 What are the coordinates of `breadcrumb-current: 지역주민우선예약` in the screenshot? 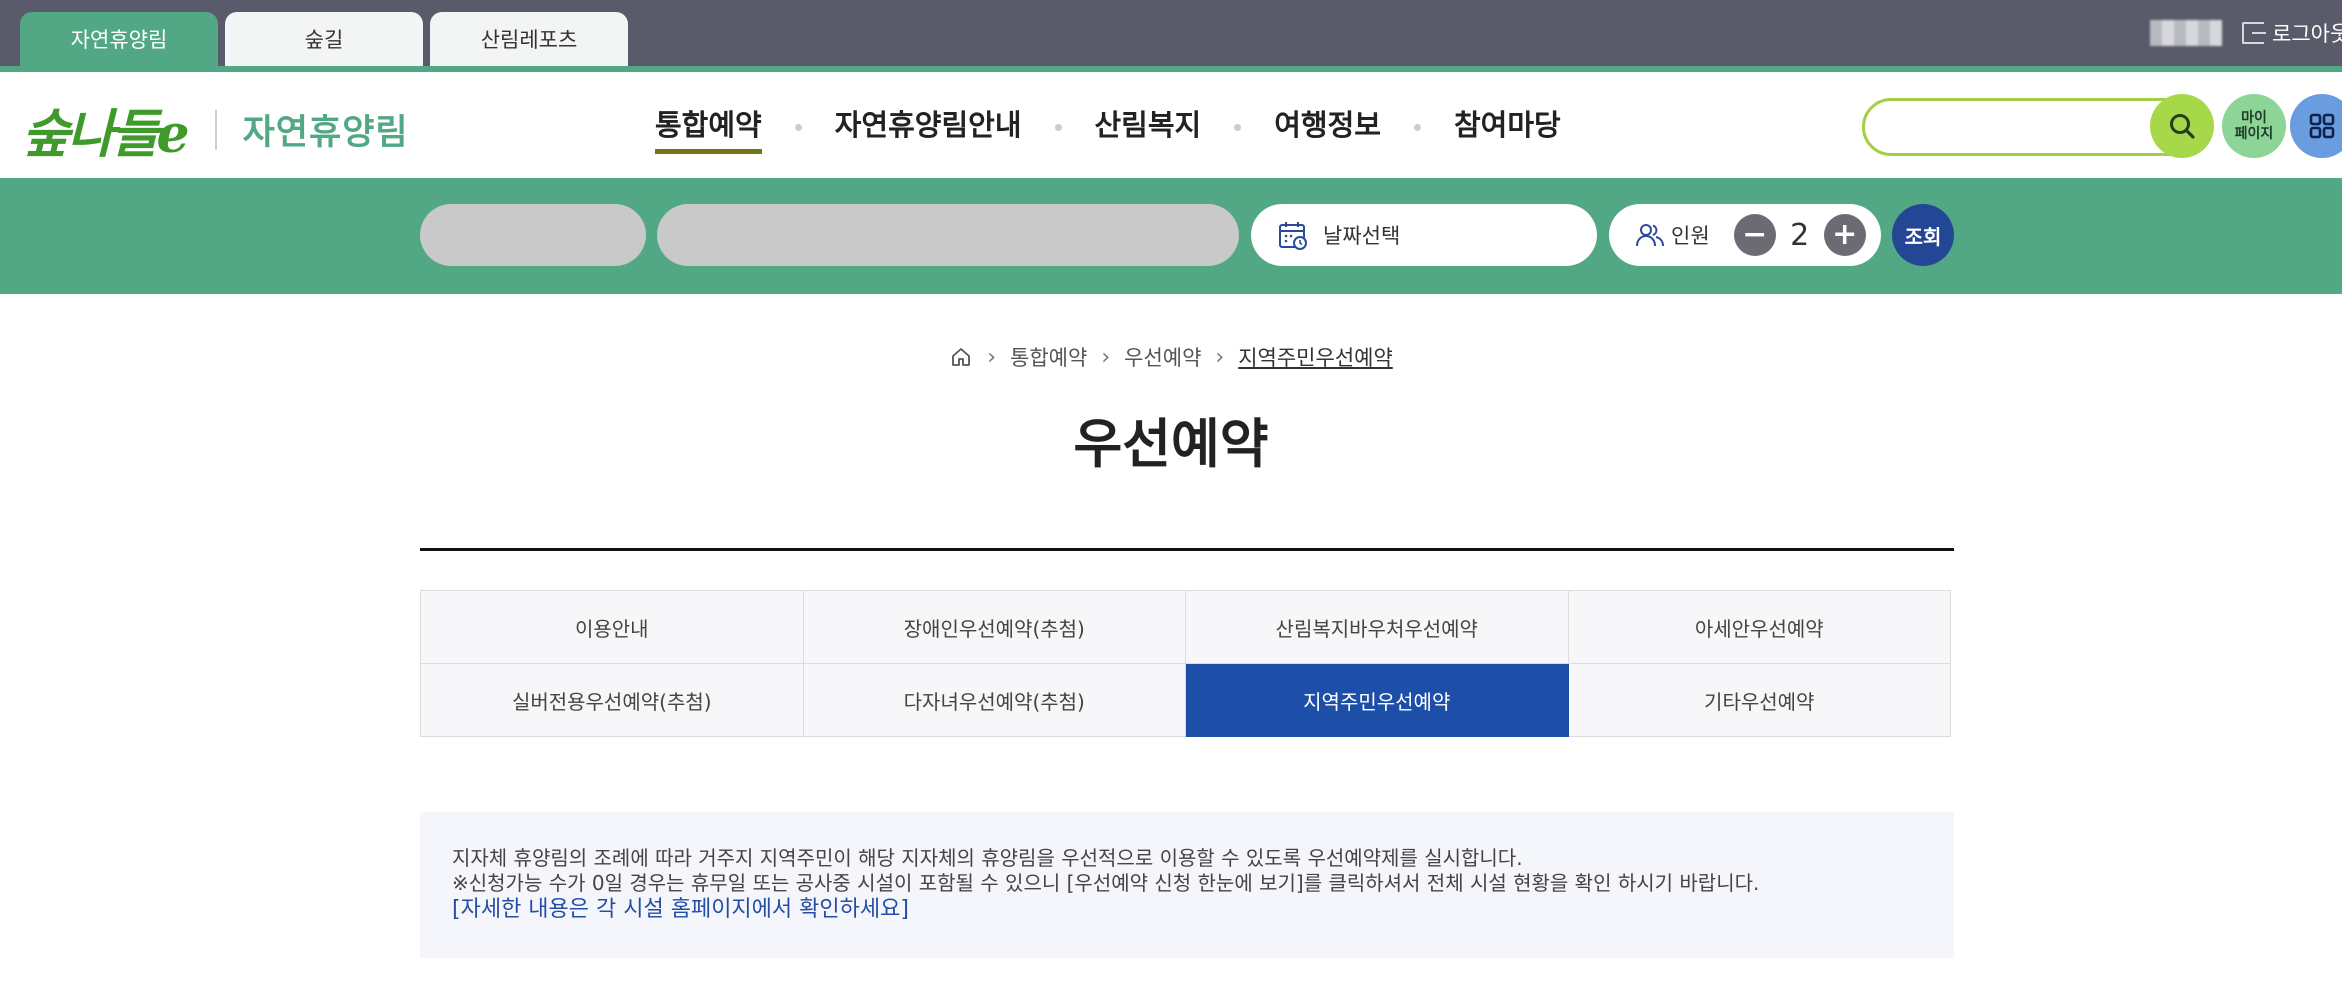 It's located at (1315, 357).